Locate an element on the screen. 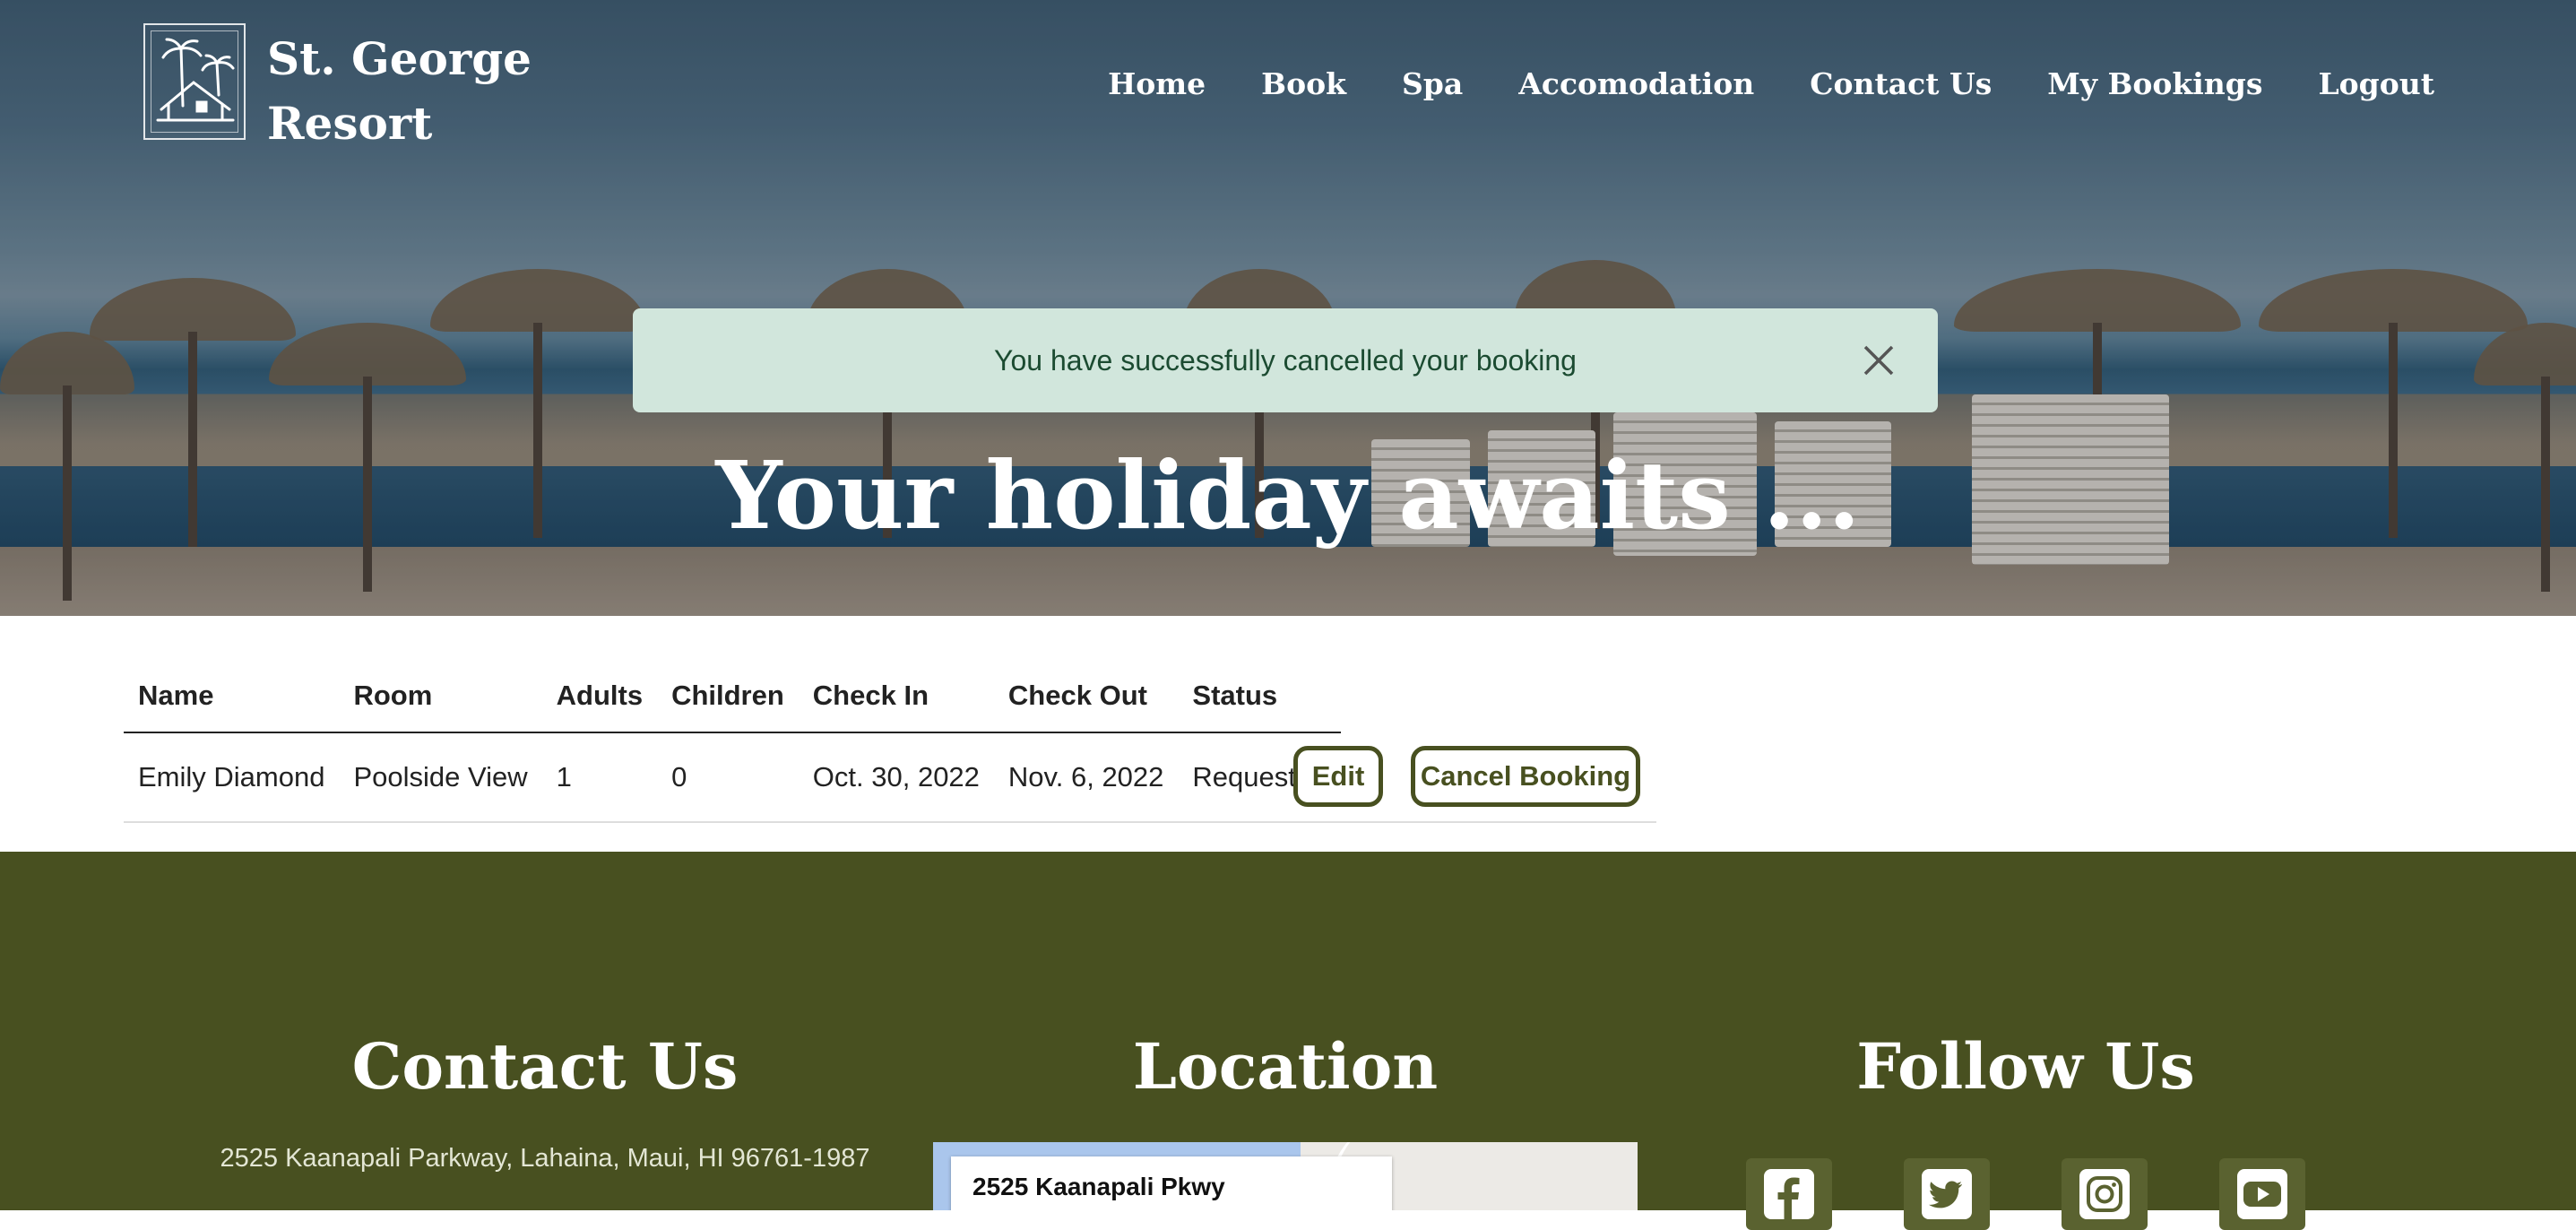 This screenshot has width=2576, height=1230. cell-children: 0 is located at coordinates (679, 777).